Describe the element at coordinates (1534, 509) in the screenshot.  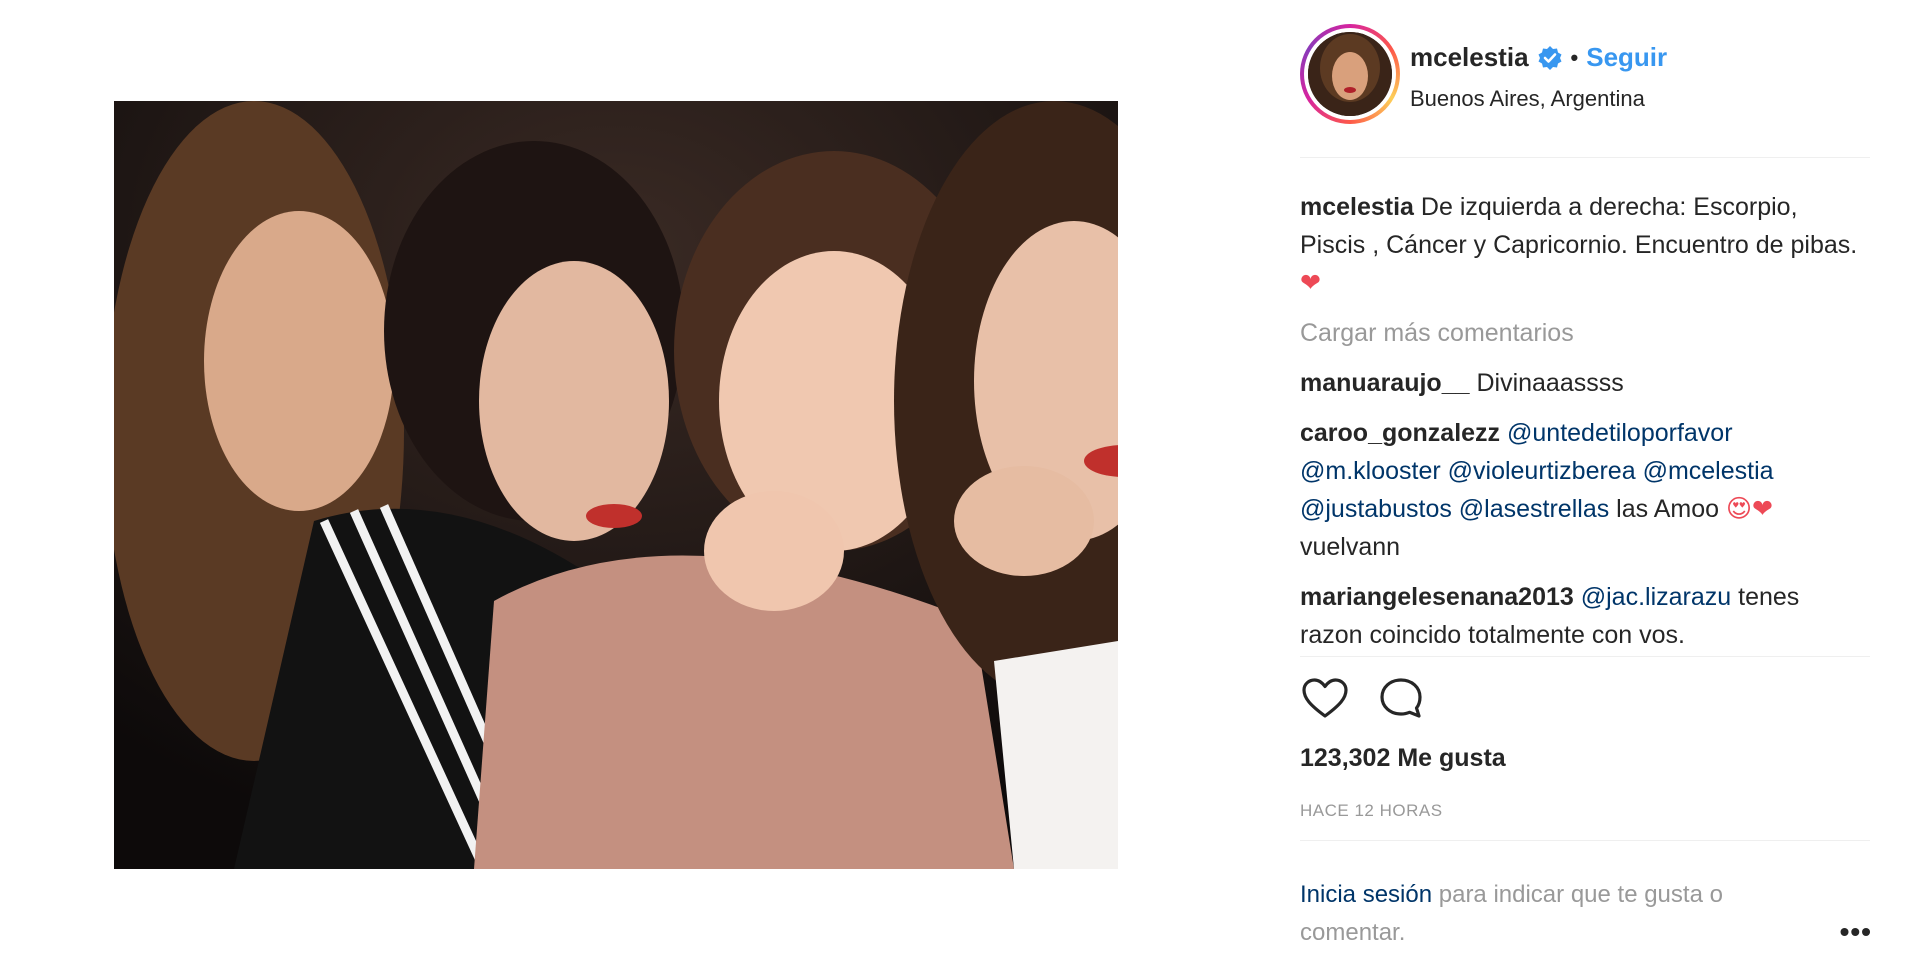
I see `mention-link: @lasestrellas` at that location.